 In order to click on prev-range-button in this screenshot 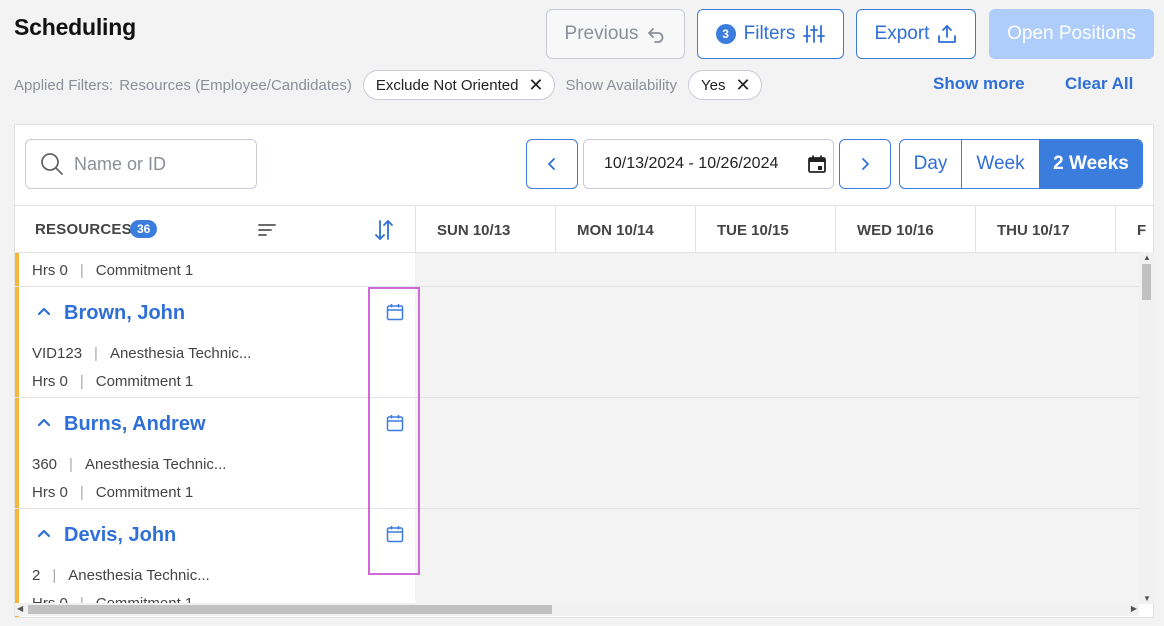, I will do `click(552, 164)`.